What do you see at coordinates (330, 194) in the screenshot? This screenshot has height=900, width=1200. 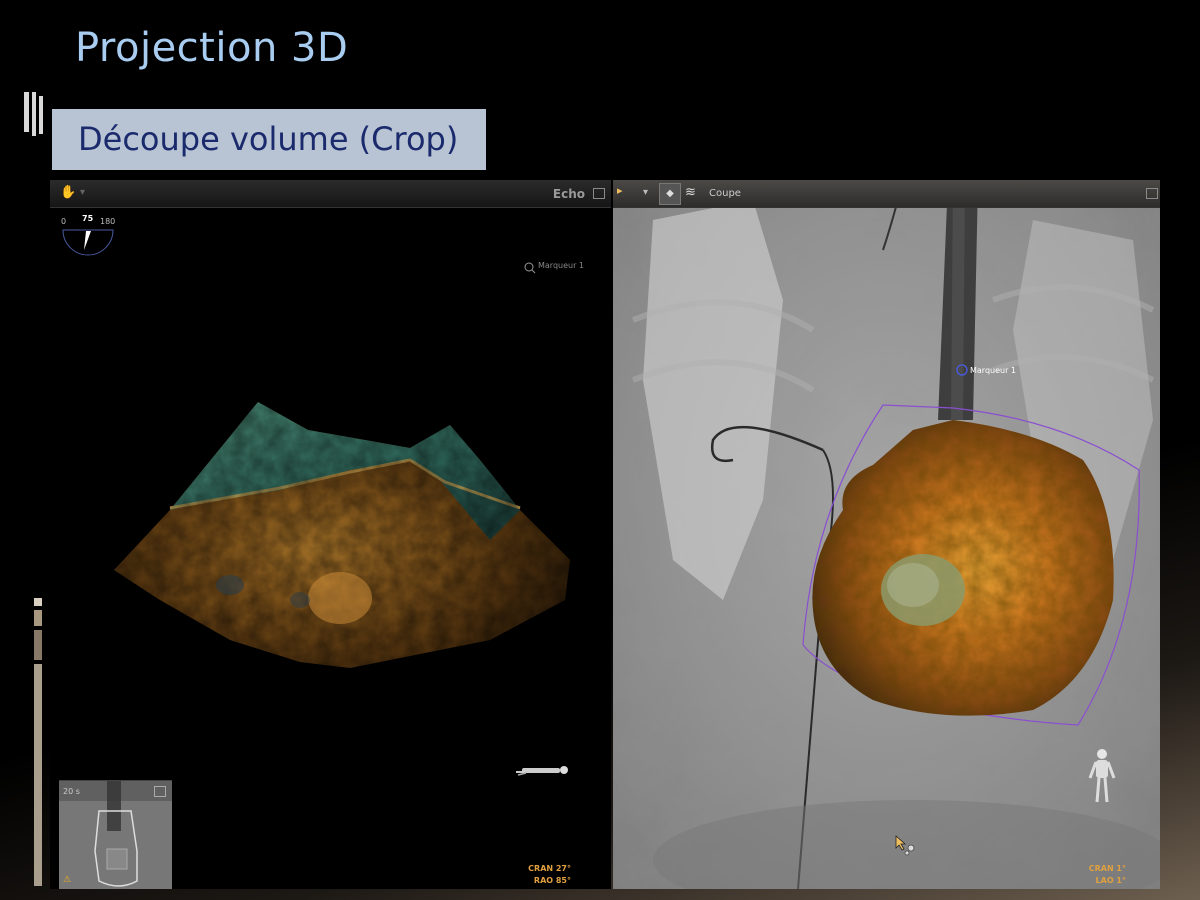 I see `echo-toolbar: ✋ ▾ Echo` at bounding box center [330, 194].